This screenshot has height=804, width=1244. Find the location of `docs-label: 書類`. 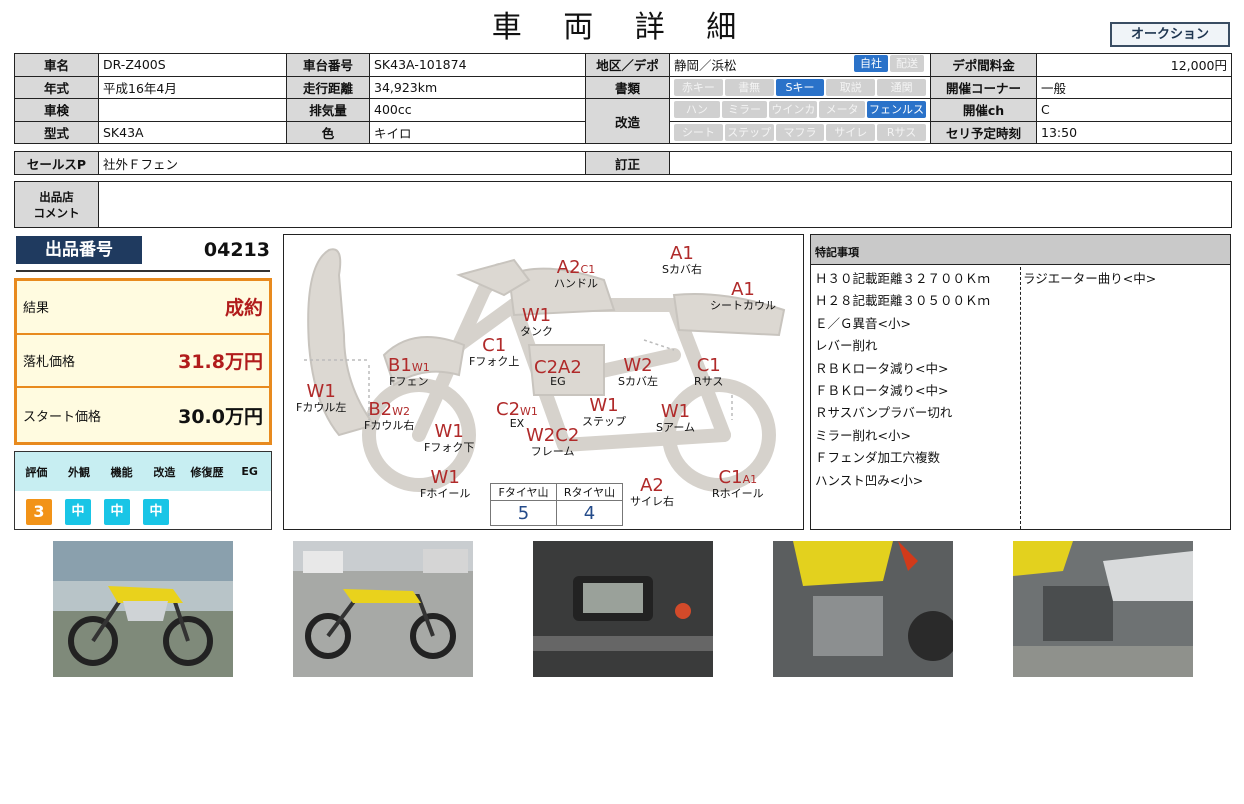

docs-label: 書類 is located at coordinates (627, 87).